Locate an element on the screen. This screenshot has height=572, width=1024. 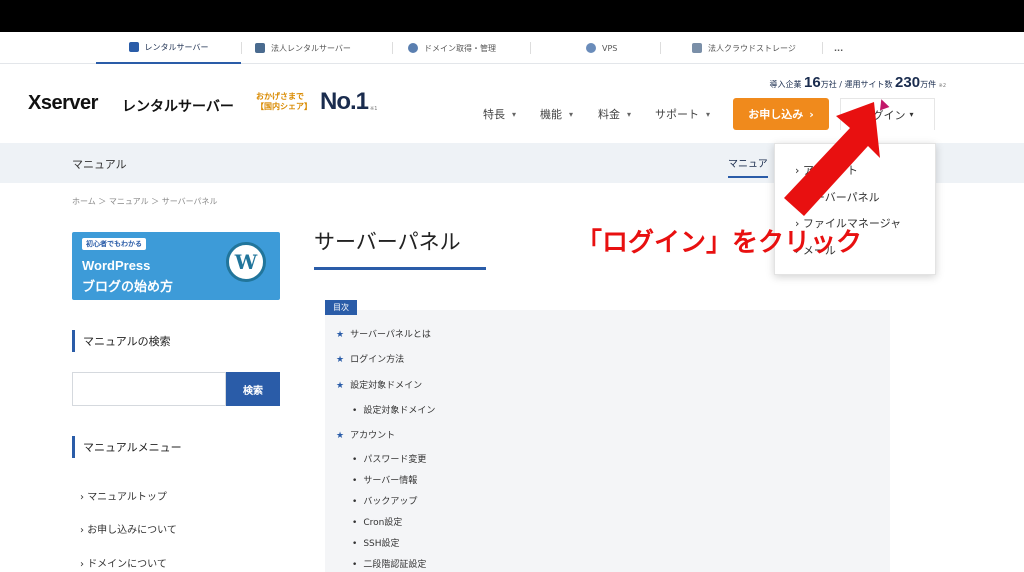
breadcrumb: ホーム ＞ マニュアル ＞ サーバーパネル is located at coordinates (145, 201).